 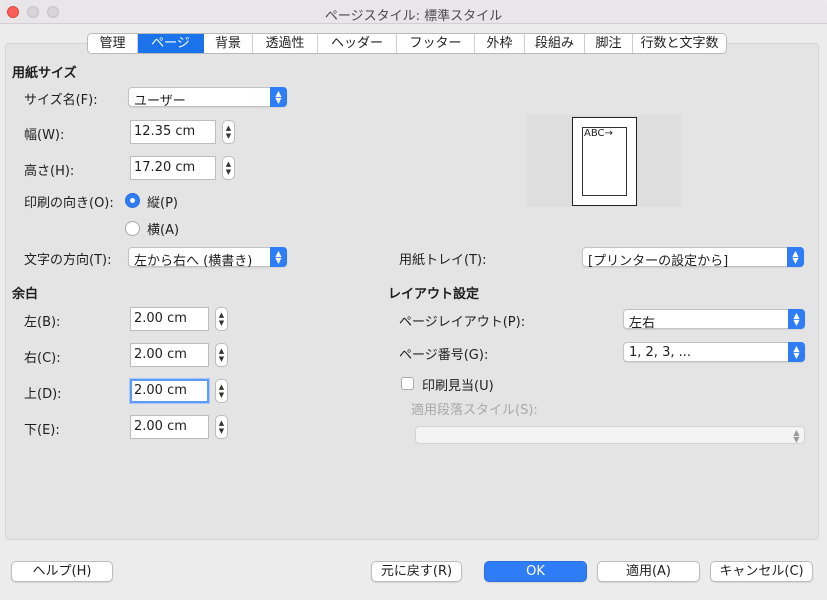 What do you see at coordinates (43, 394) in the screenshot?
I see `margin-top-label: 上(D):` at bounding box center [43, 394].